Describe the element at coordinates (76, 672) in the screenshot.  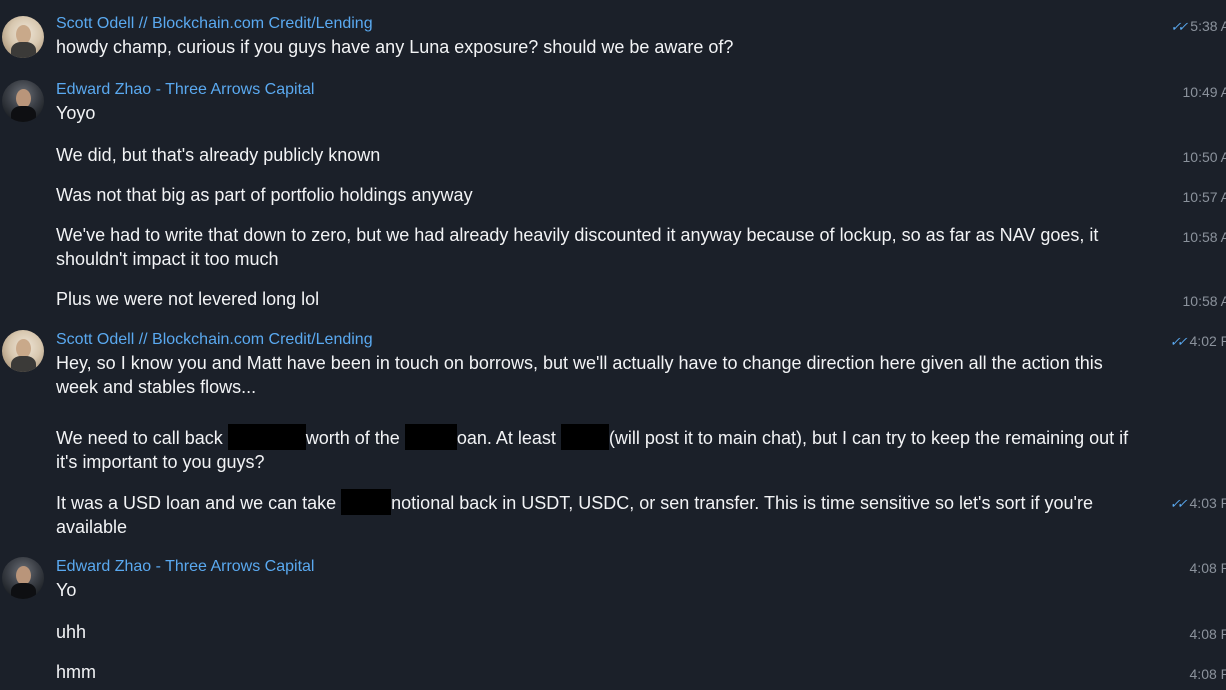
I see `message-text: hmm` at that location.